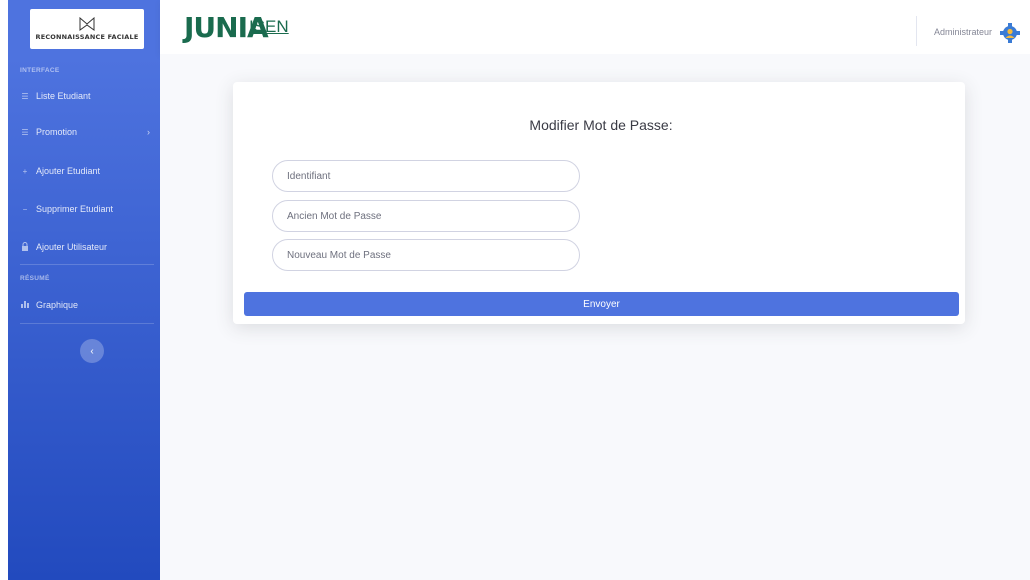 The image size is (1030, 580). Describe the element at coordinates (601, 304) in the screenshot. I see `submit-button: Envoyer` at that location.